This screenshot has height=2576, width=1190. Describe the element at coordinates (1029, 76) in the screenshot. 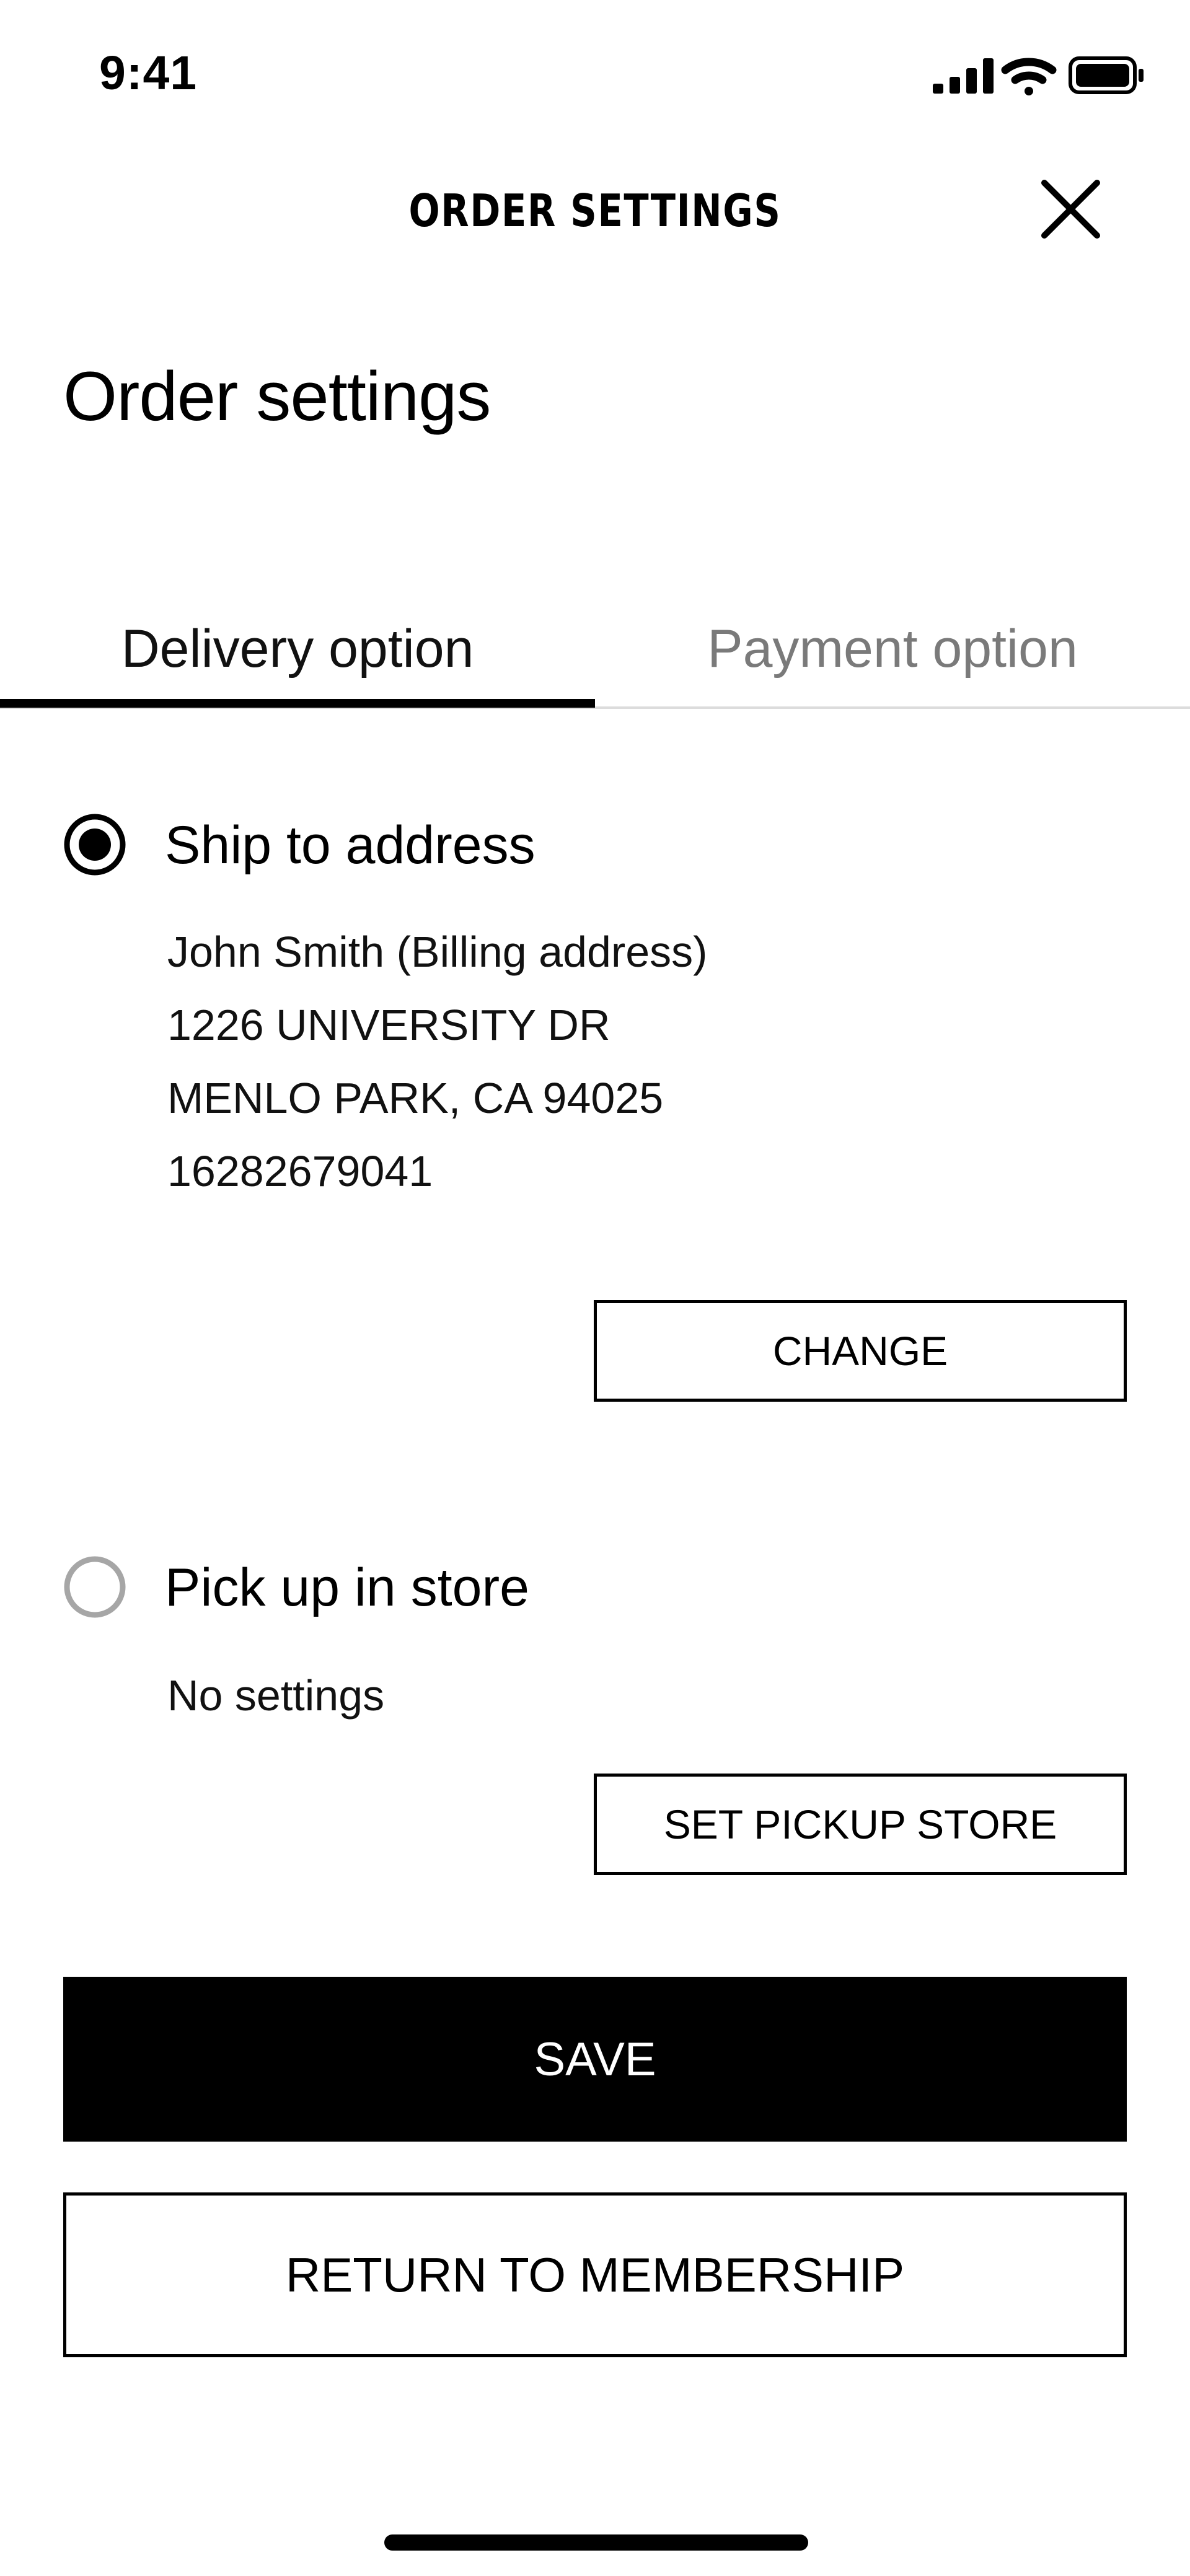

I see `wifi-icon` at that location.